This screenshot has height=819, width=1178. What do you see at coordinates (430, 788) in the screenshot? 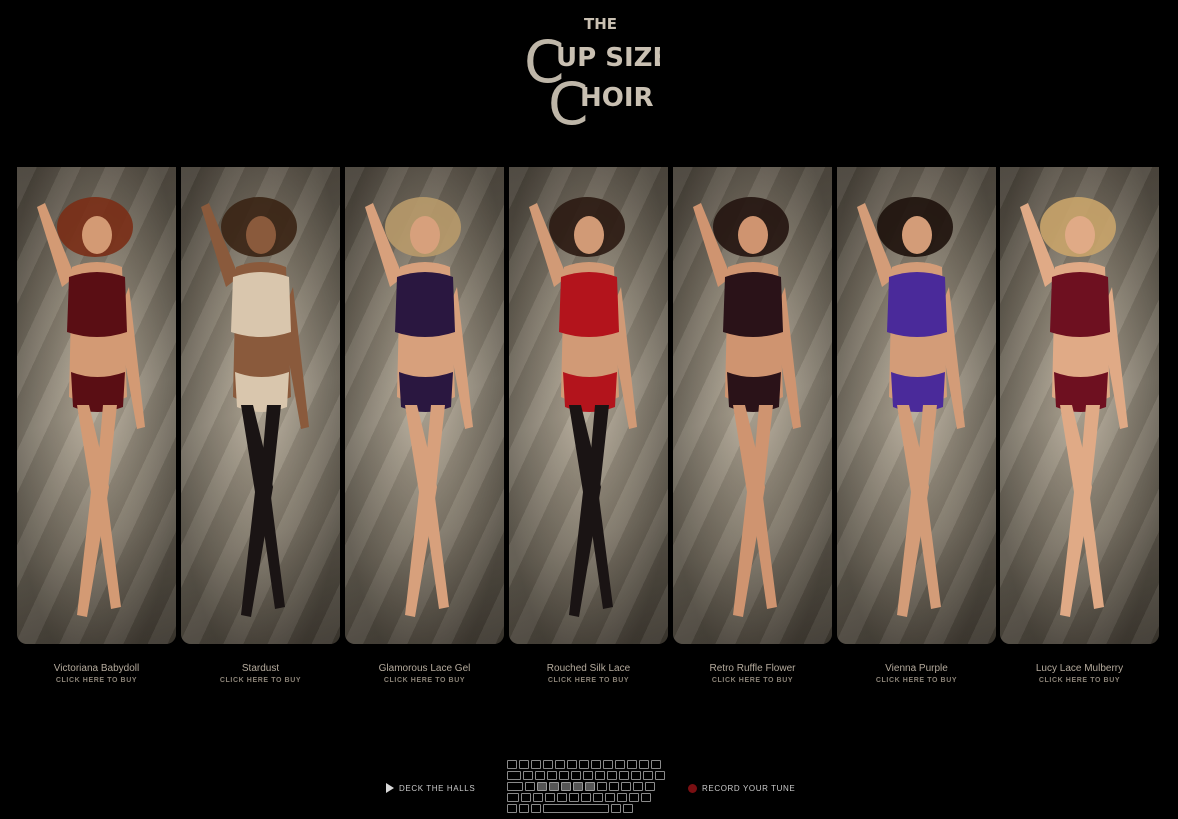
I see `deck-the-halls-button: DECK THE HALLS` at bounding box center [430, 788].